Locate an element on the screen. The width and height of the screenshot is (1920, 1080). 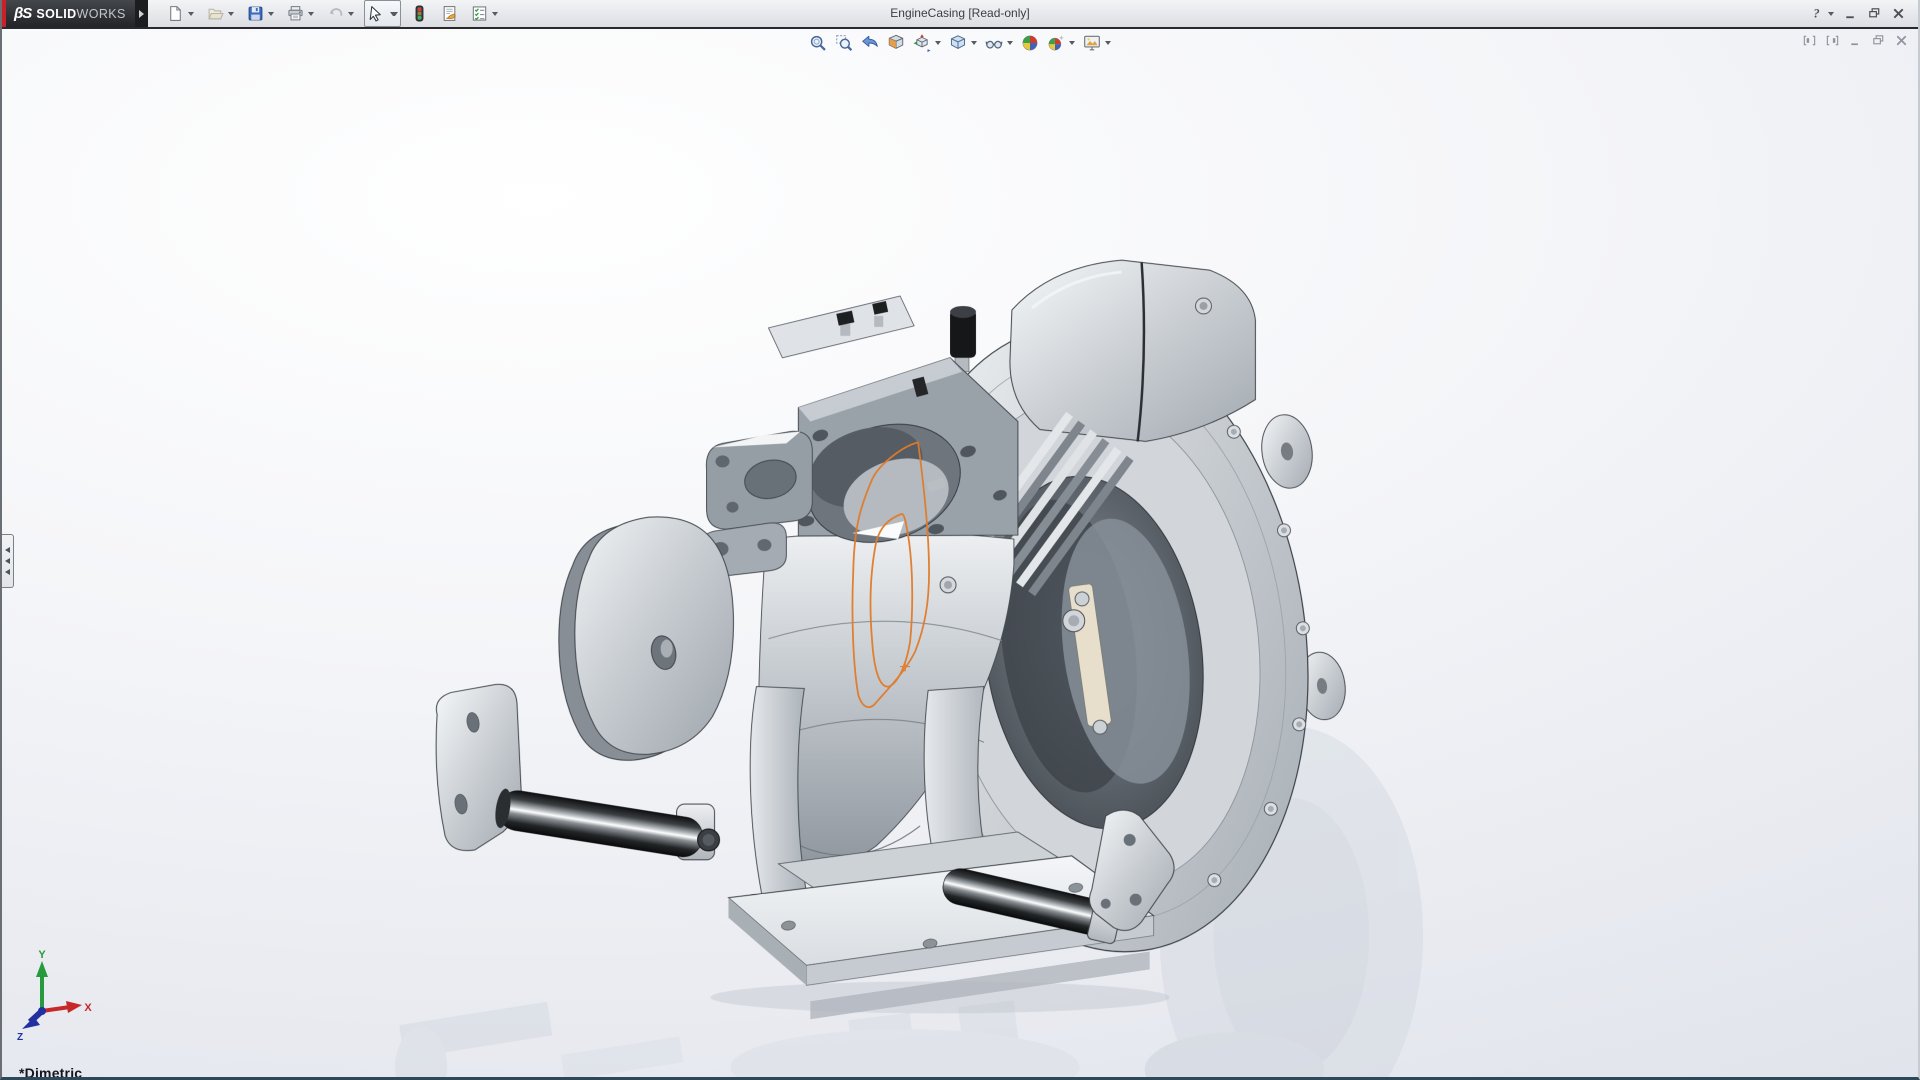
help-button: ? is located at coordinates (1821, 13).